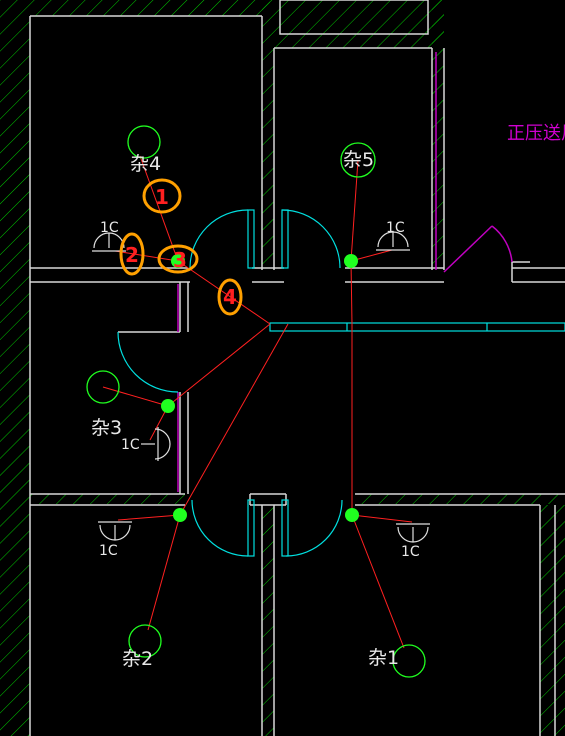  Describe the element at coordinates (536, 133) in the screenshot. I see `pressure-note: 正压送风` at that location.